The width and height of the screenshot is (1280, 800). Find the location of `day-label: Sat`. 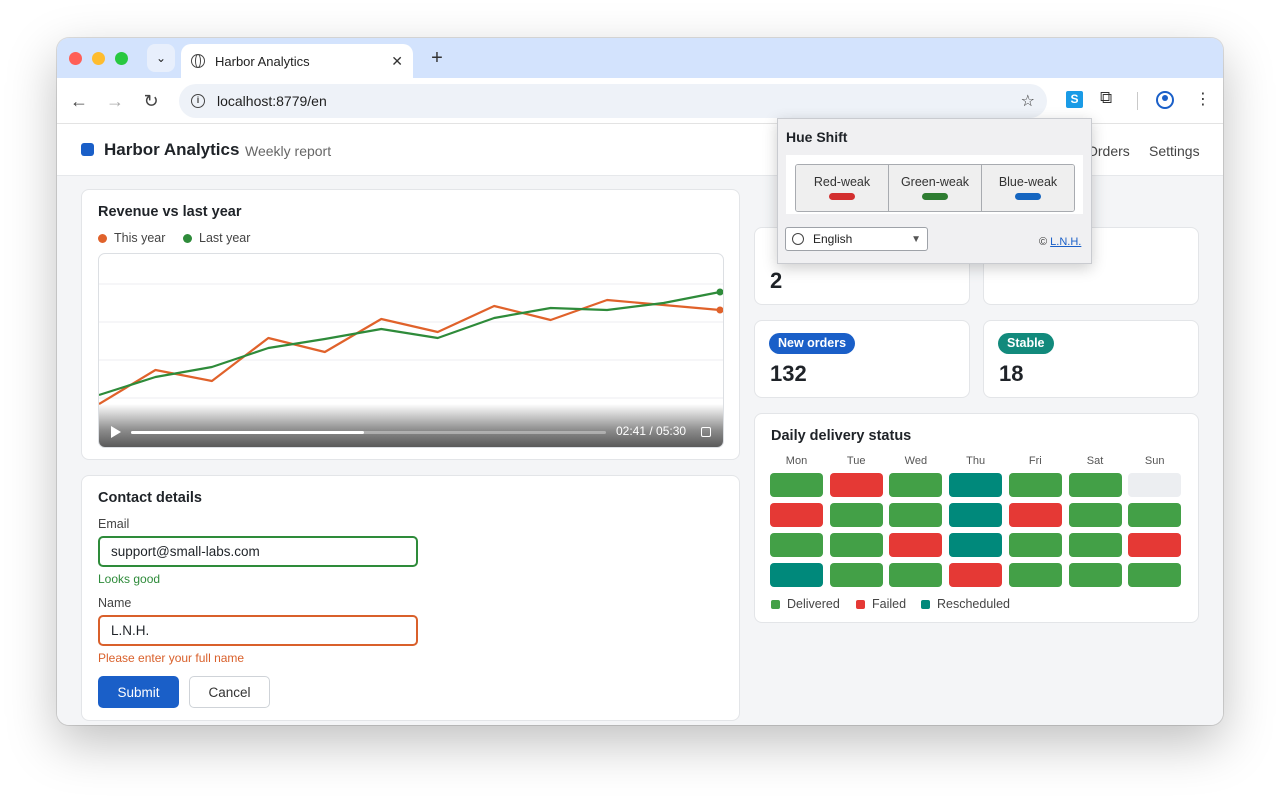

day-label: Sat is located at coordinates (1095, 461).